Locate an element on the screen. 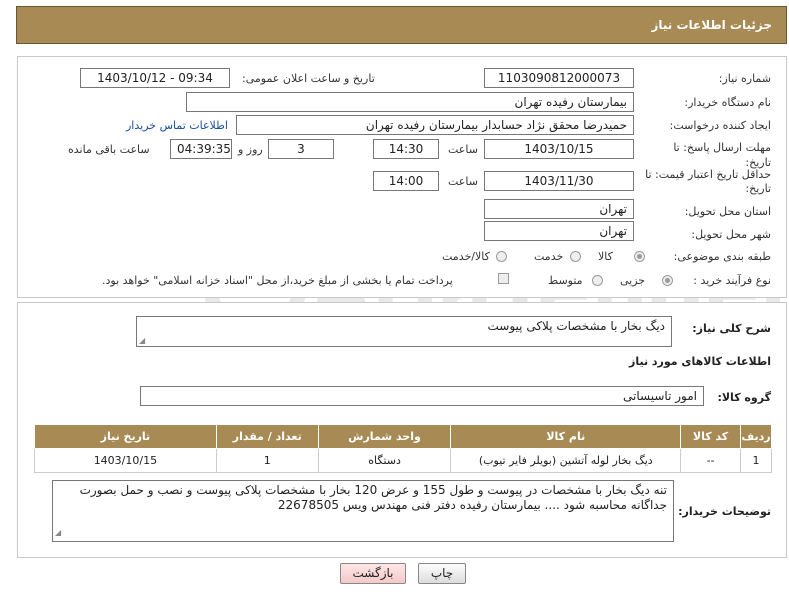  price-time-field: 14:00 is located at coordinates (406, 181).